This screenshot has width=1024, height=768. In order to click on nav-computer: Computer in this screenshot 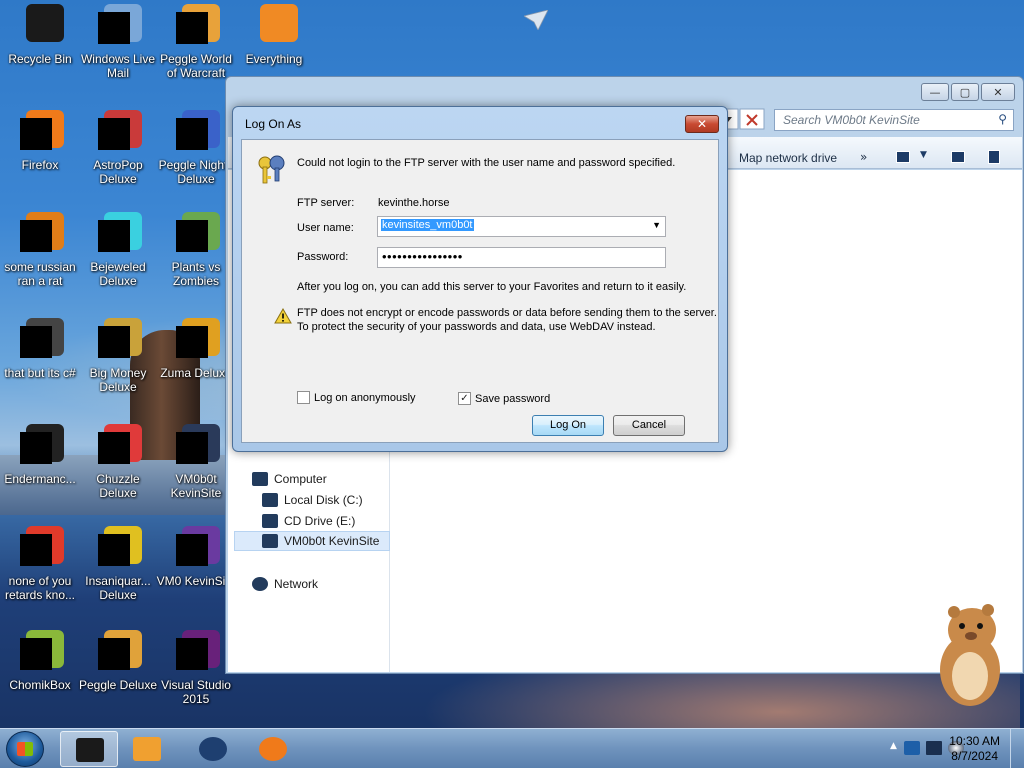, I will do `click(289, 479)`.